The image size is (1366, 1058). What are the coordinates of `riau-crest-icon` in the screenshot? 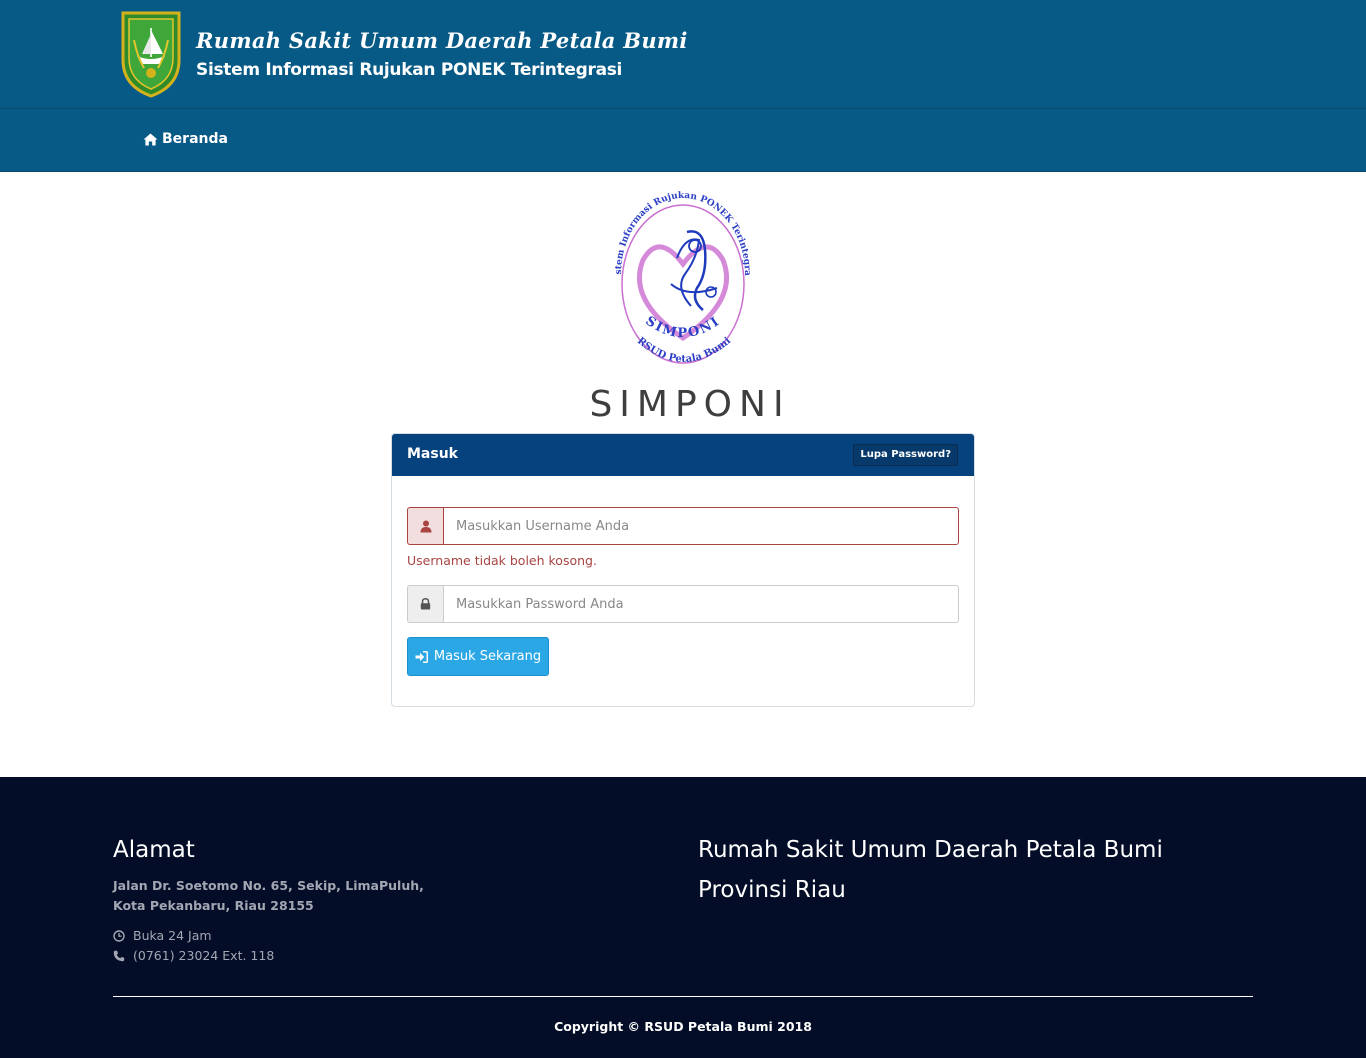 It's located at (151, 54).